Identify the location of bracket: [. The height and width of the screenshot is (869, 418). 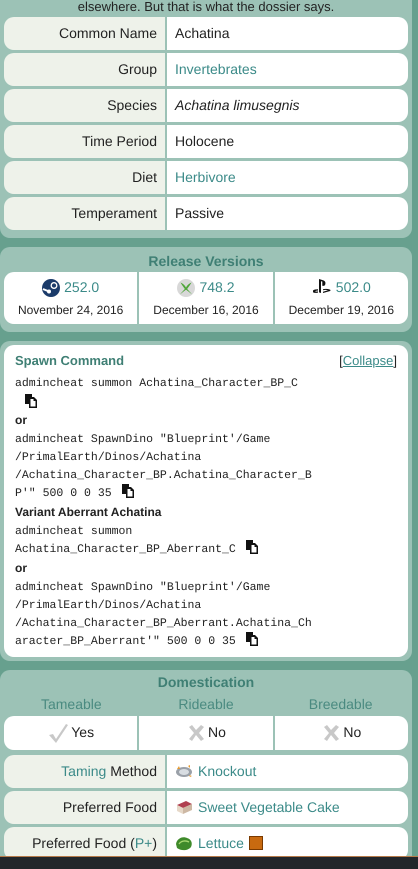
(341, 360).